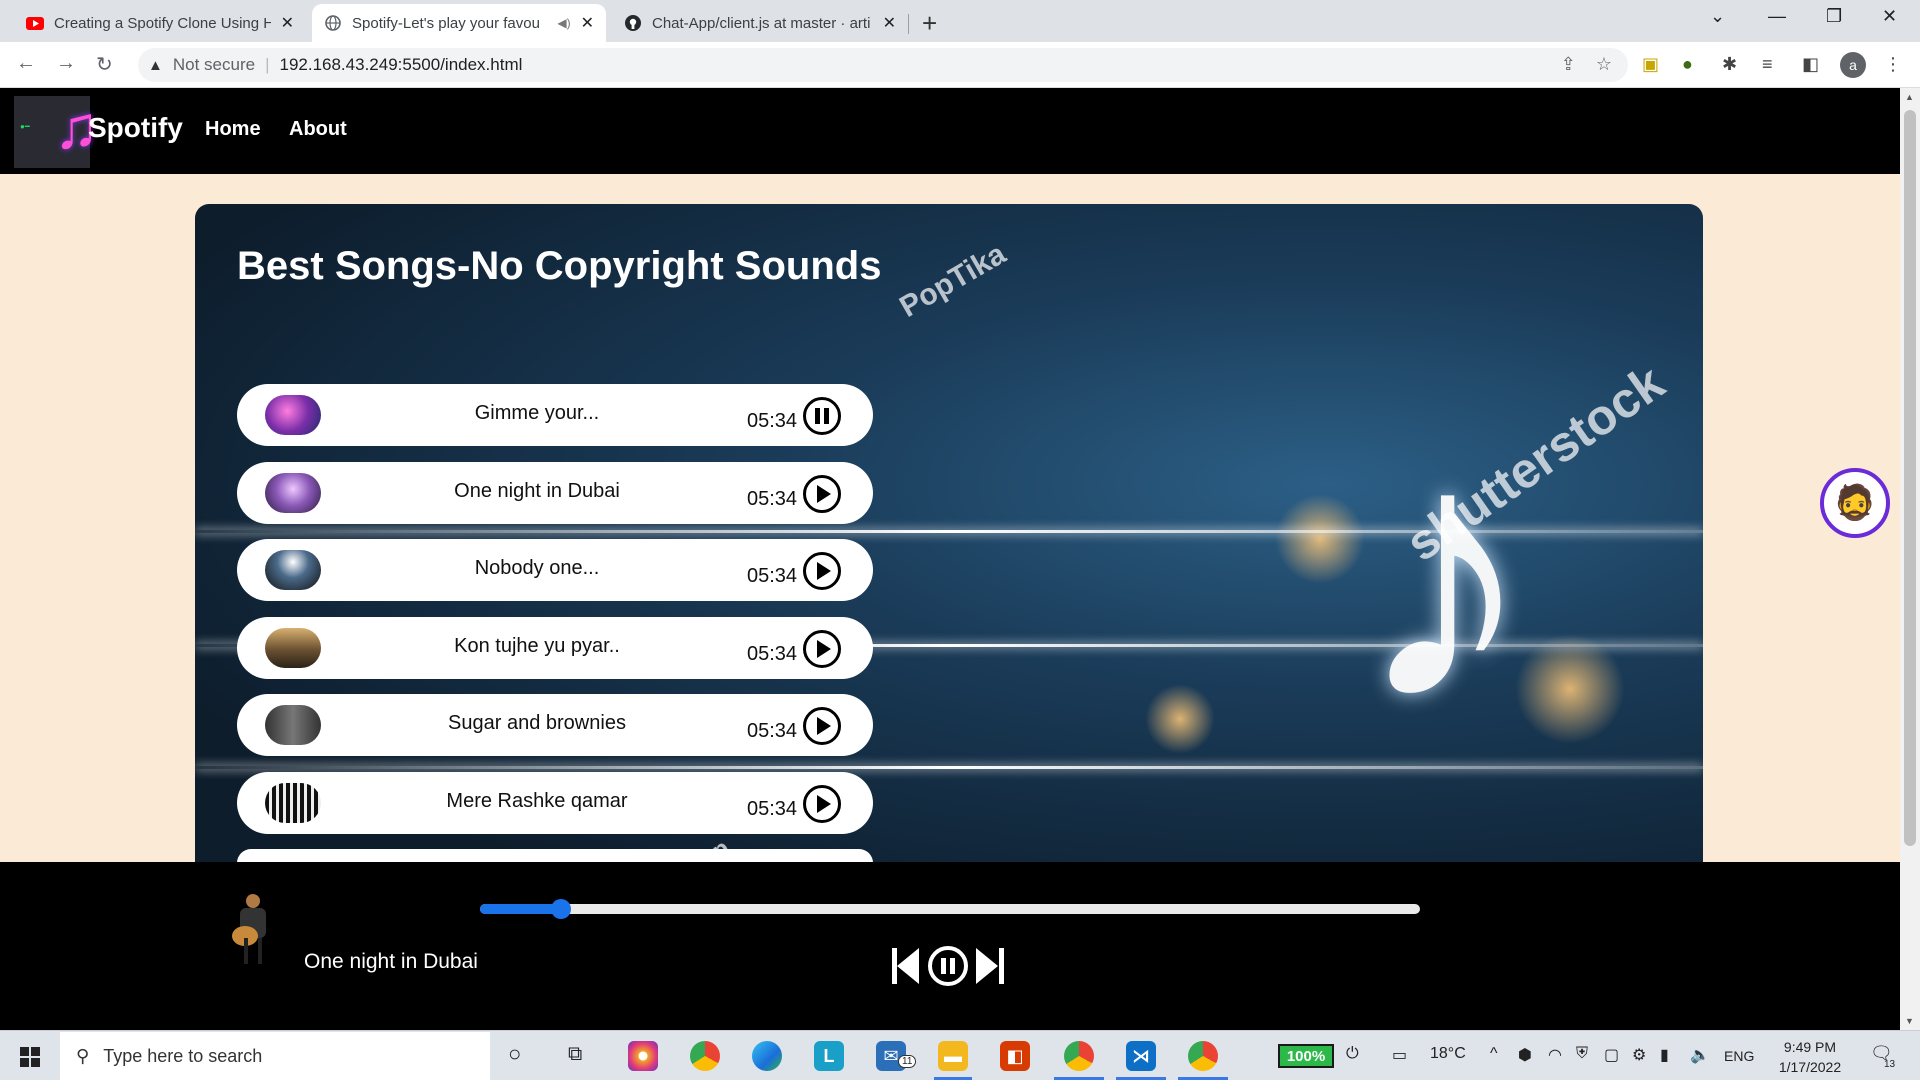 The width and height of the screenshot is (1920, 1080). What do you see at coordinates (255, 928) in the screenshot?
I see `guitarist-animation-icon` at bounding box center [255, 928].